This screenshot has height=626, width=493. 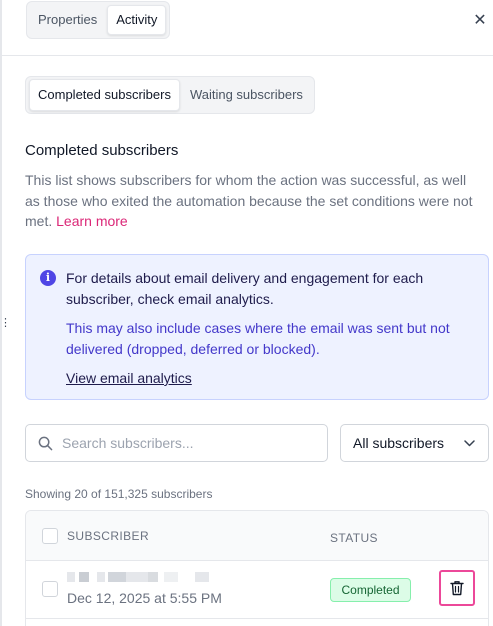 What do you see at coordinates (45, 443) in the screenshot?
I see `search-icon` at bounding box center [45, 443].